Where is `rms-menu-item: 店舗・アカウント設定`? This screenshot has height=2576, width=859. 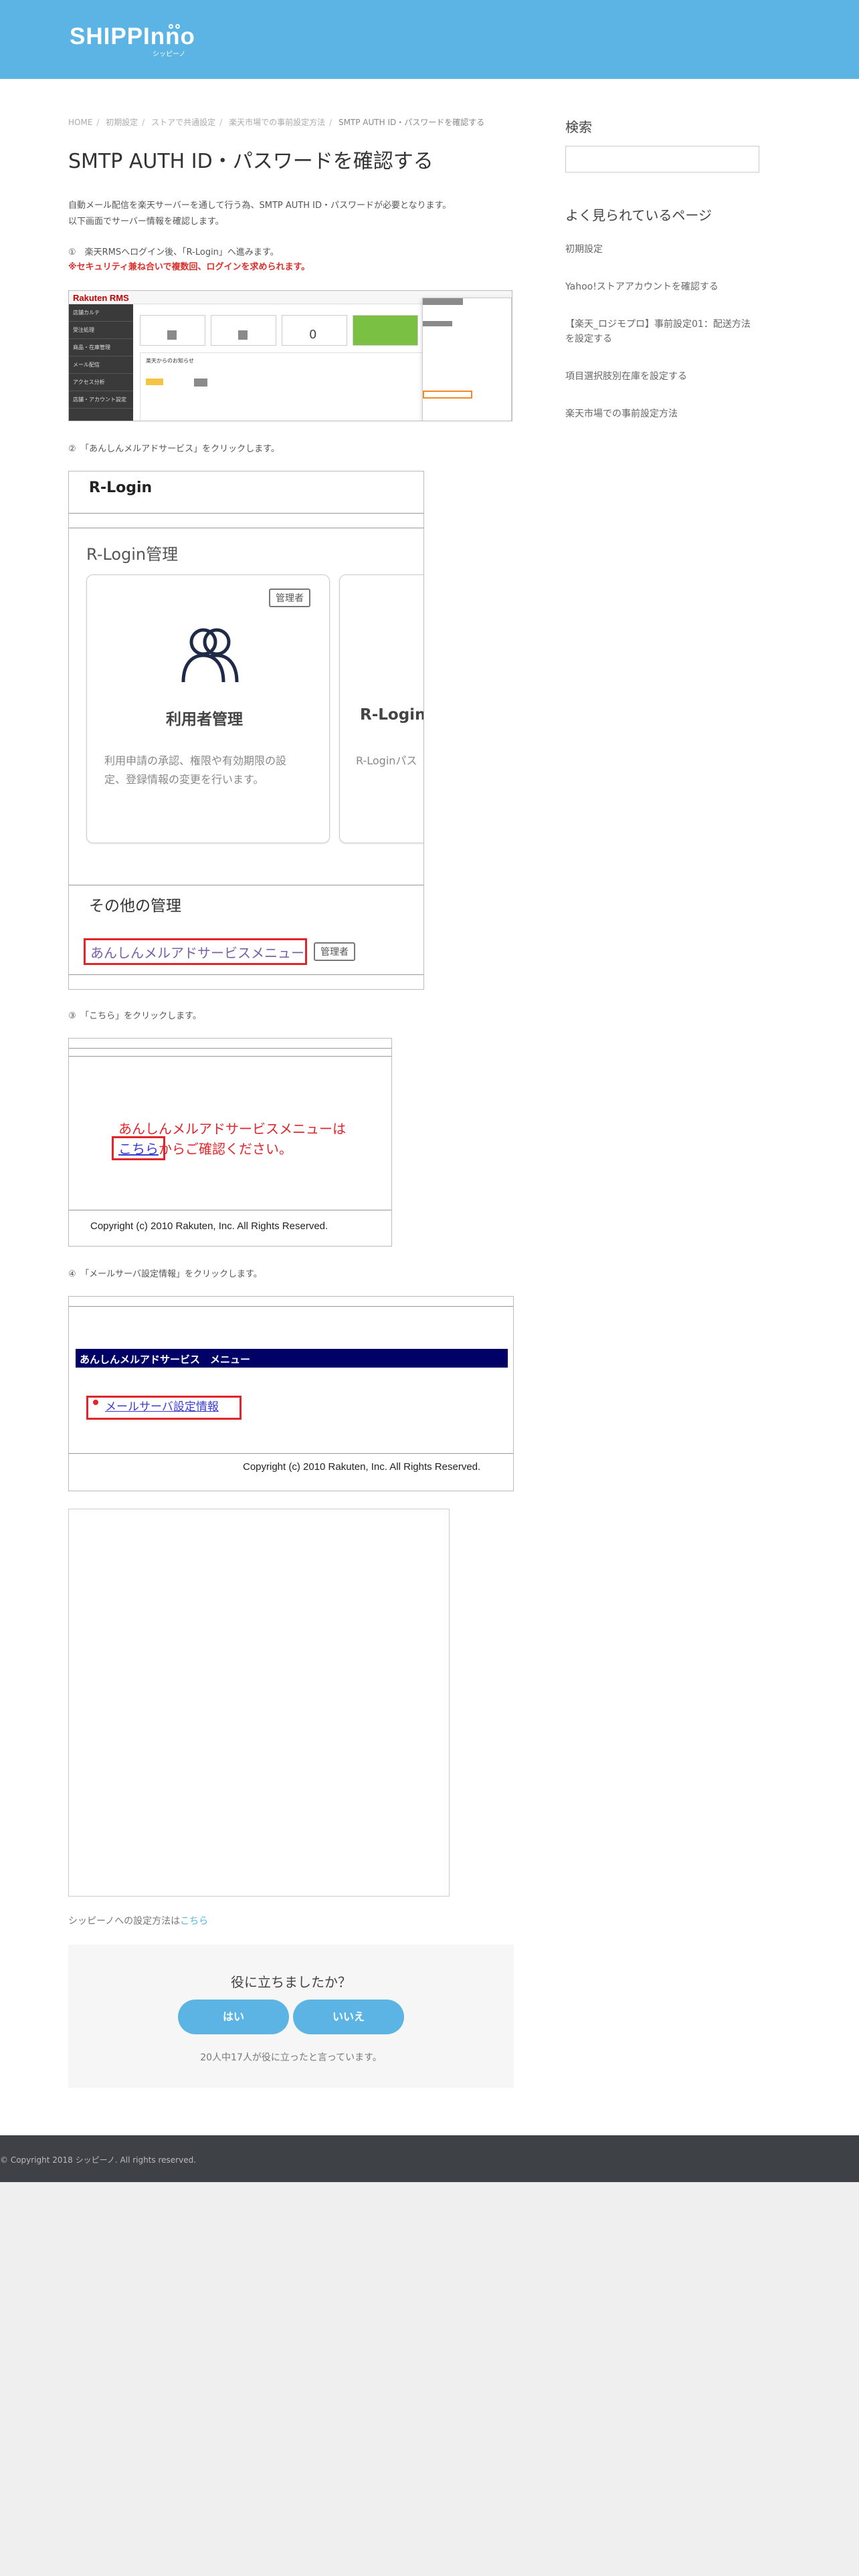 rms-menu-item: 店舗・アカウント設定 is located at coordinates (101, 400).